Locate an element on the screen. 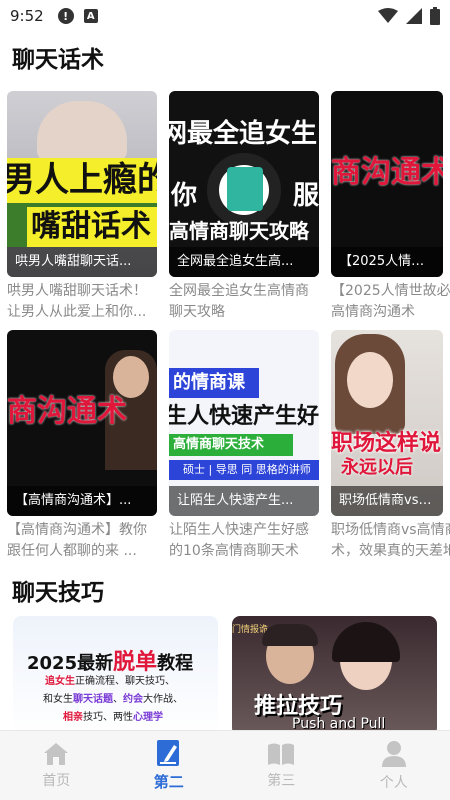  thumb-art-line1: 网最全追女生 is located at coordinates (243, 134).